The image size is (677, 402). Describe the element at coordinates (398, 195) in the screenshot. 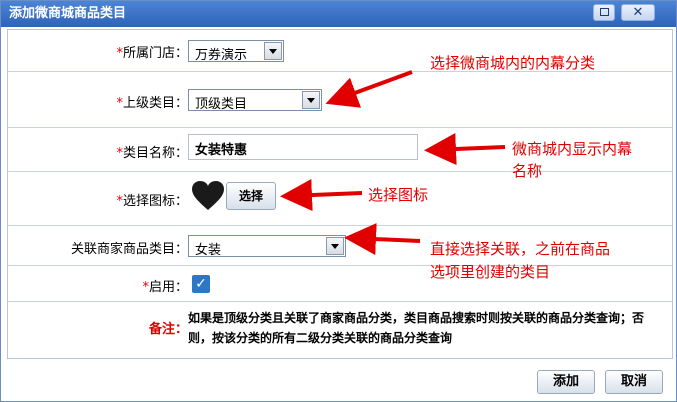

I see `annotation-icon: 选择图标` at that location.